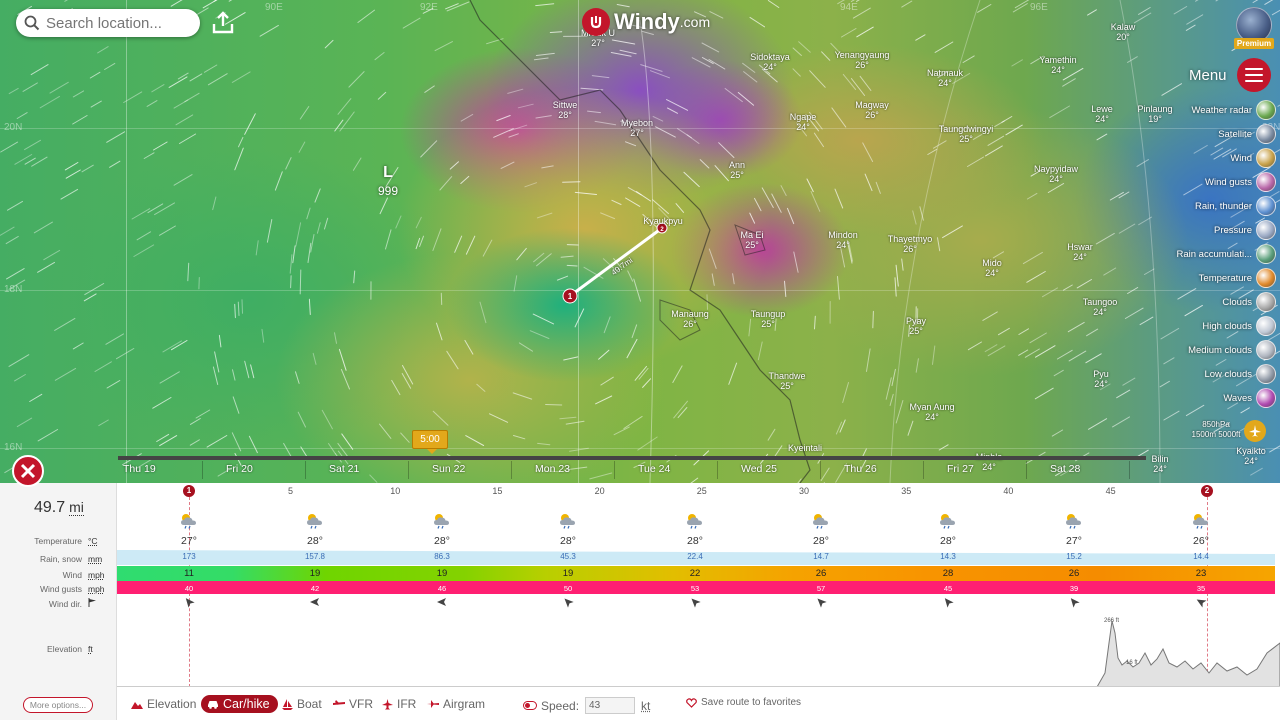  What do you see at coordinates (430, 442) in the screenshot?
I see `timeline-current-time: 5:00` at bounding box center [430, 442].